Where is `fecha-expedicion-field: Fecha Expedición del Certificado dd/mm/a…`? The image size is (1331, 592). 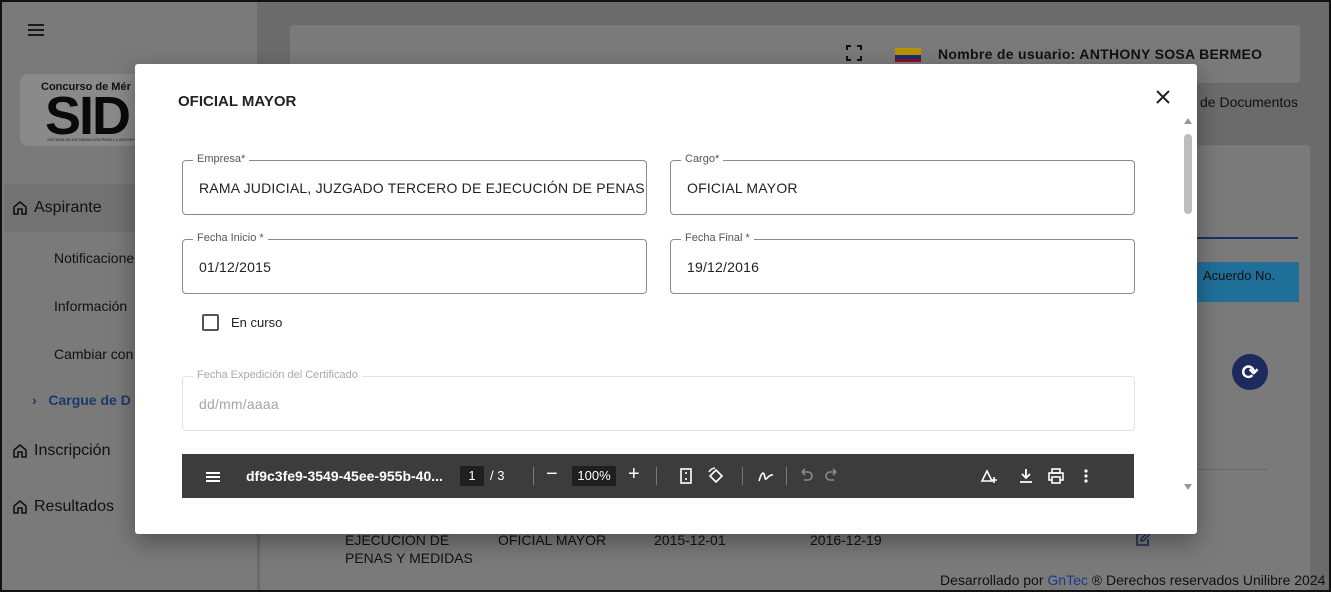 fecha-expedicion-field: Fecha Expedición del Certificado dd/mm/a… is located at coordinates (658, 400).